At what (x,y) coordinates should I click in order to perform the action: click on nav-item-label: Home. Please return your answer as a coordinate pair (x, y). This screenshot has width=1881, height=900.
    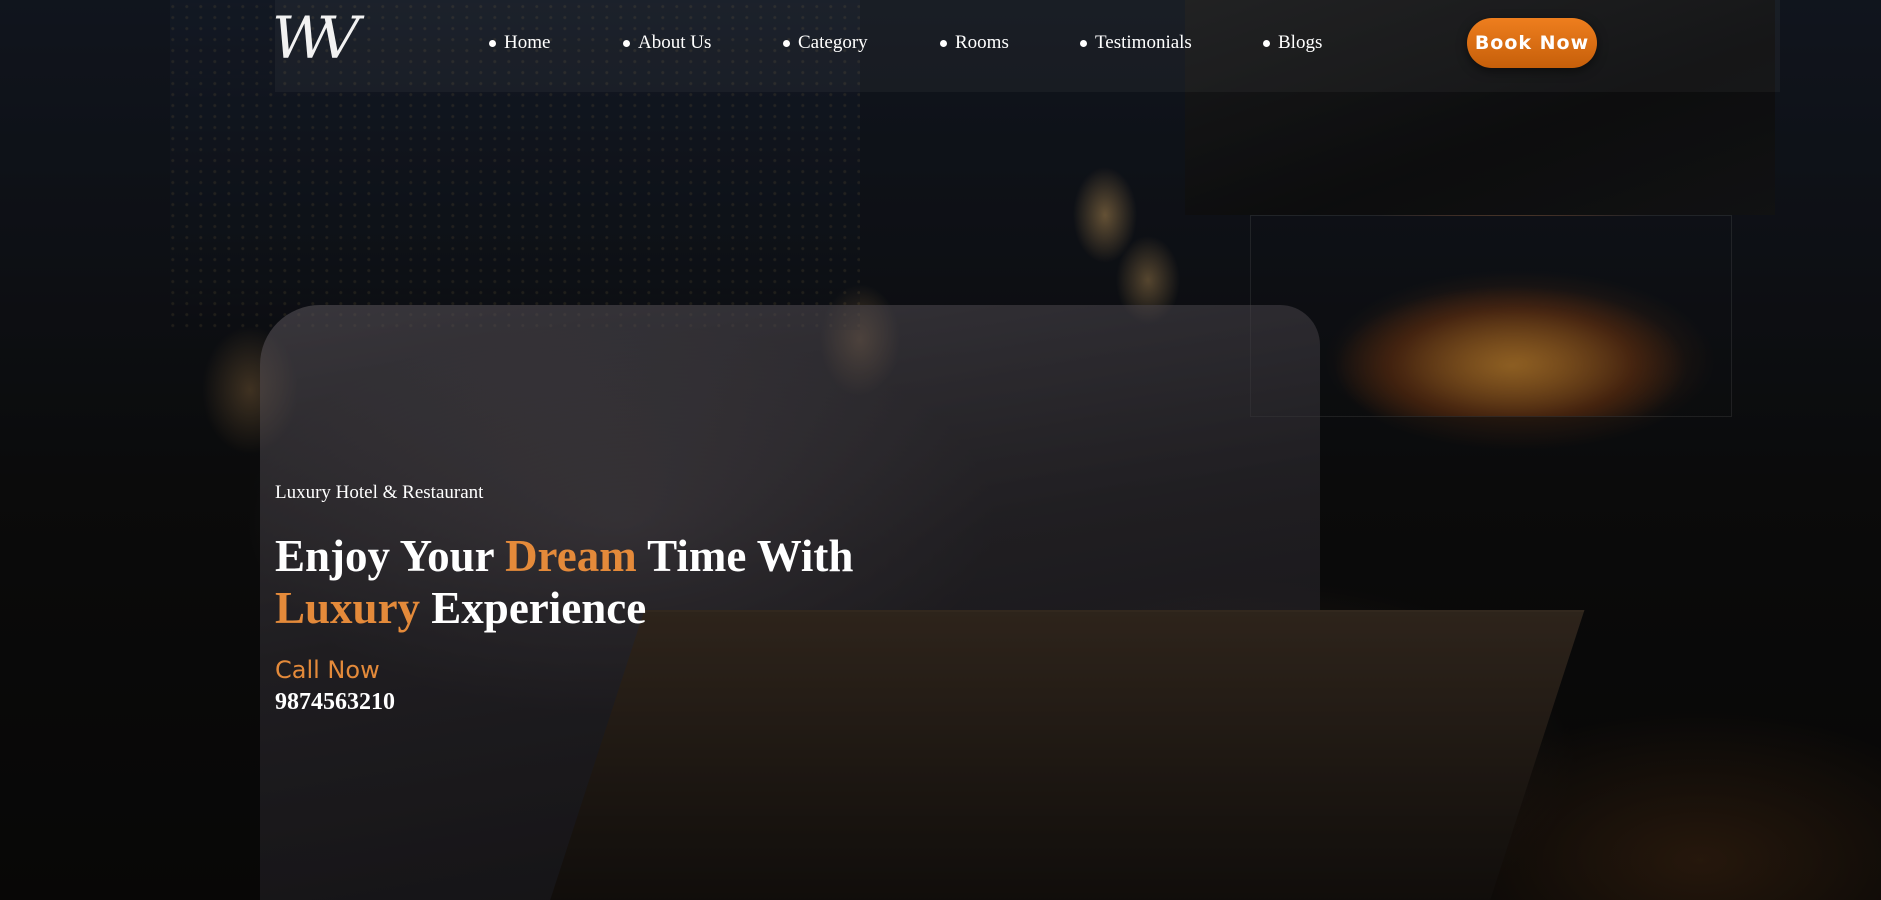
    Looking at the image, I should click on (527, 42).